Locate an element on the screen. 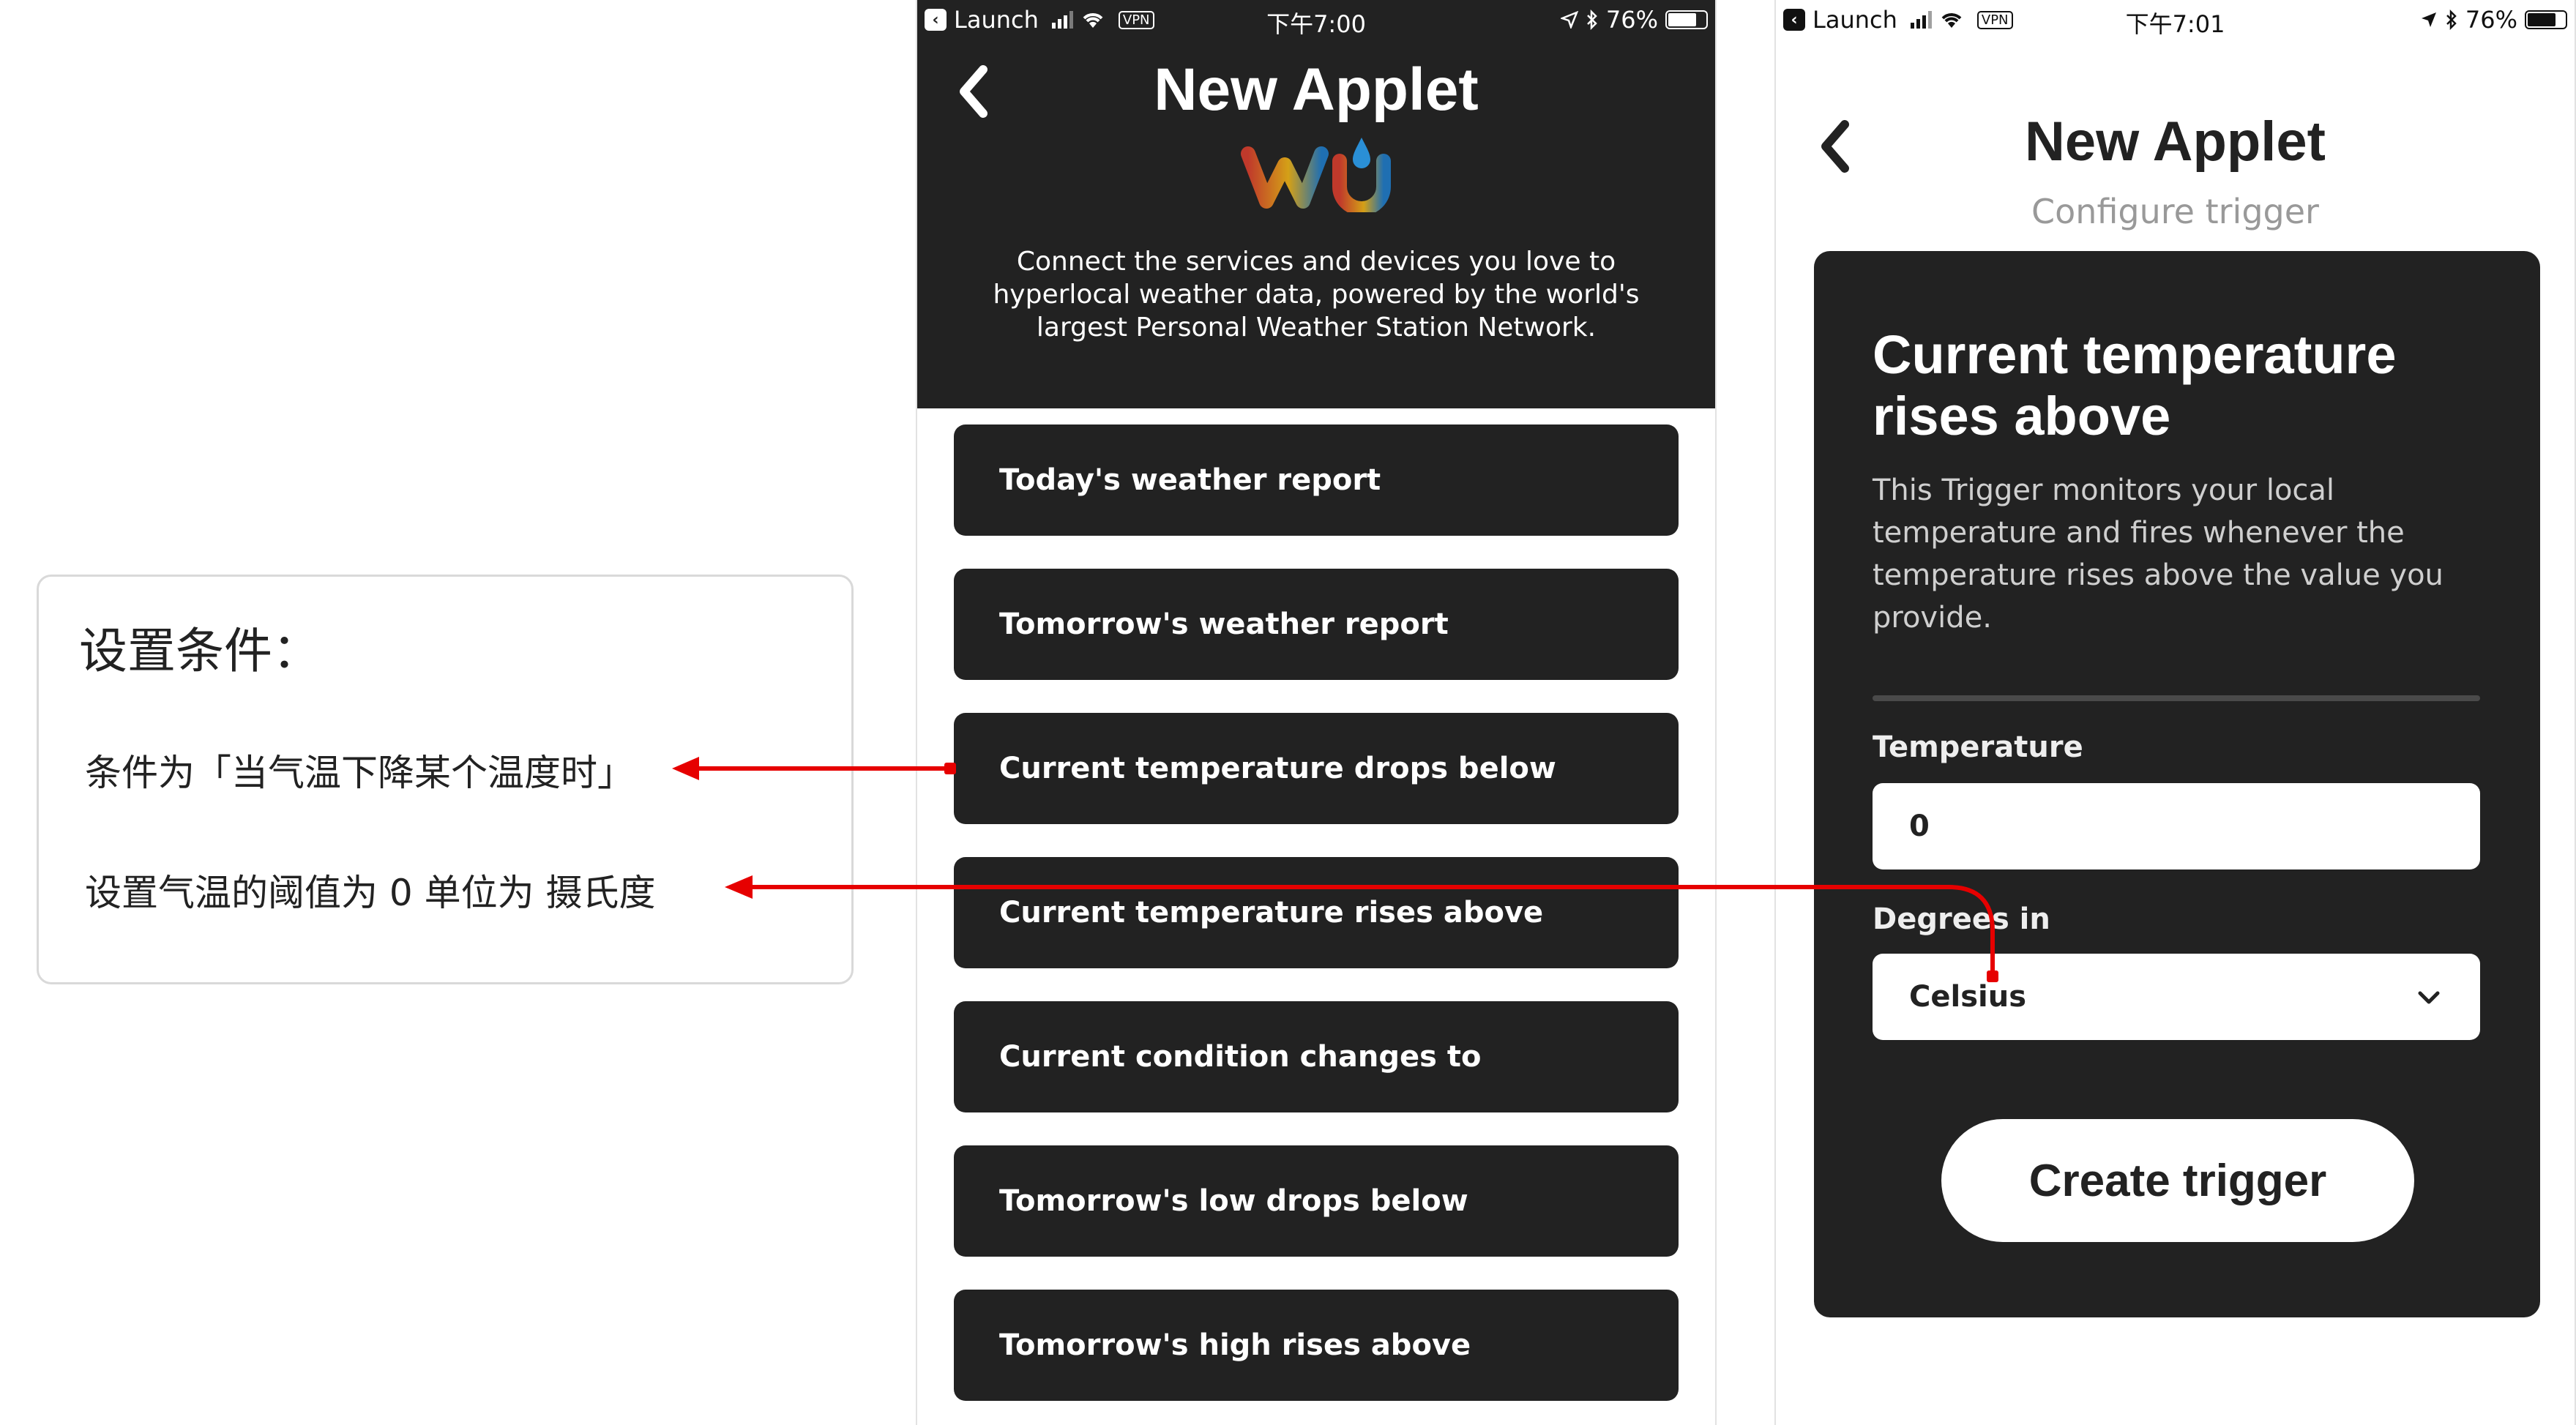  temperature-input: 0 is located at coordinates (2176, 826).